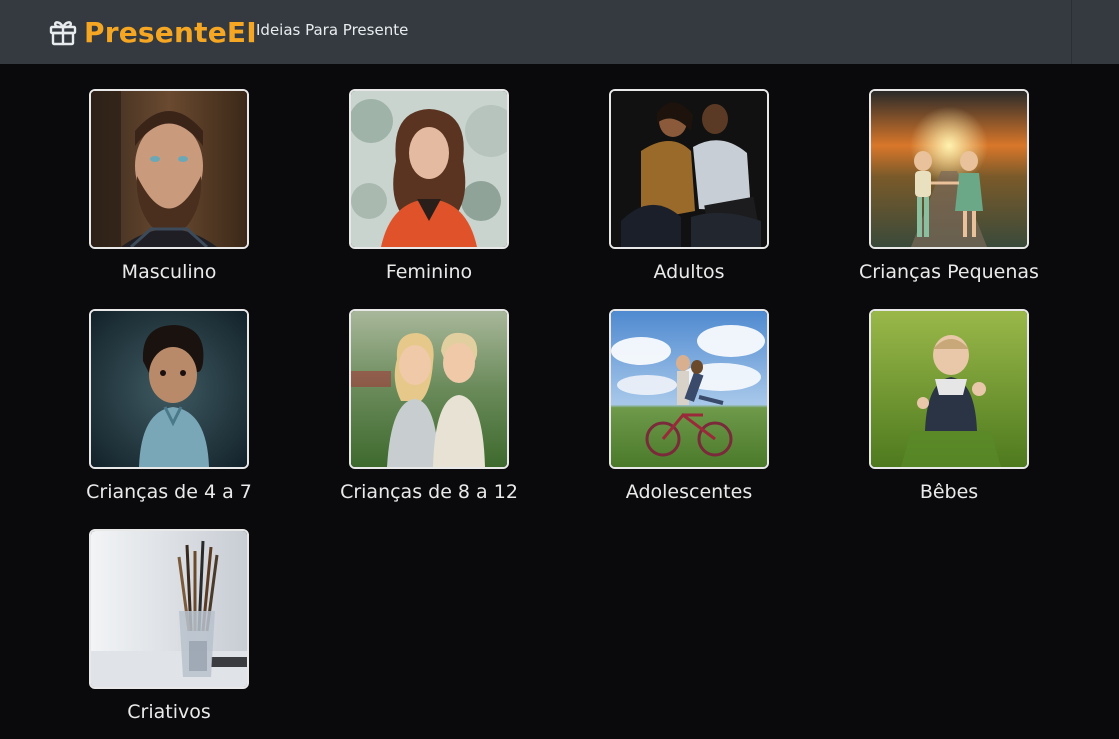 The width and height of the screenshot is (1119, 739). I want to click on category-label: Criativos, so click(169, 712).